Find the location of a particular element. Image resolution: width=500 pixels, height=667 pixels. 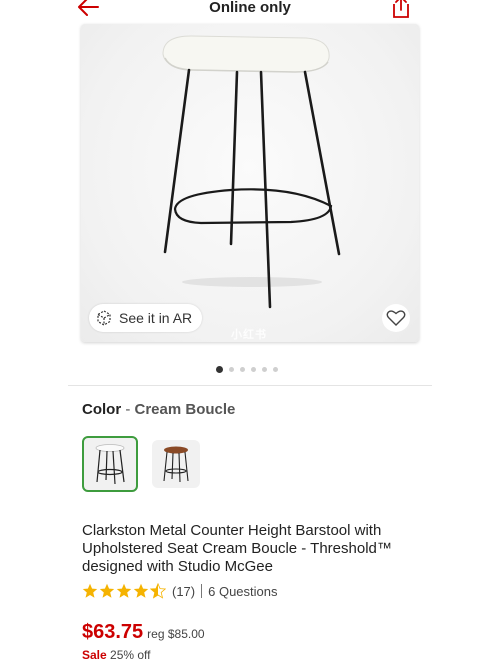

ar-cube-icon is located at coordinates (104, 318).